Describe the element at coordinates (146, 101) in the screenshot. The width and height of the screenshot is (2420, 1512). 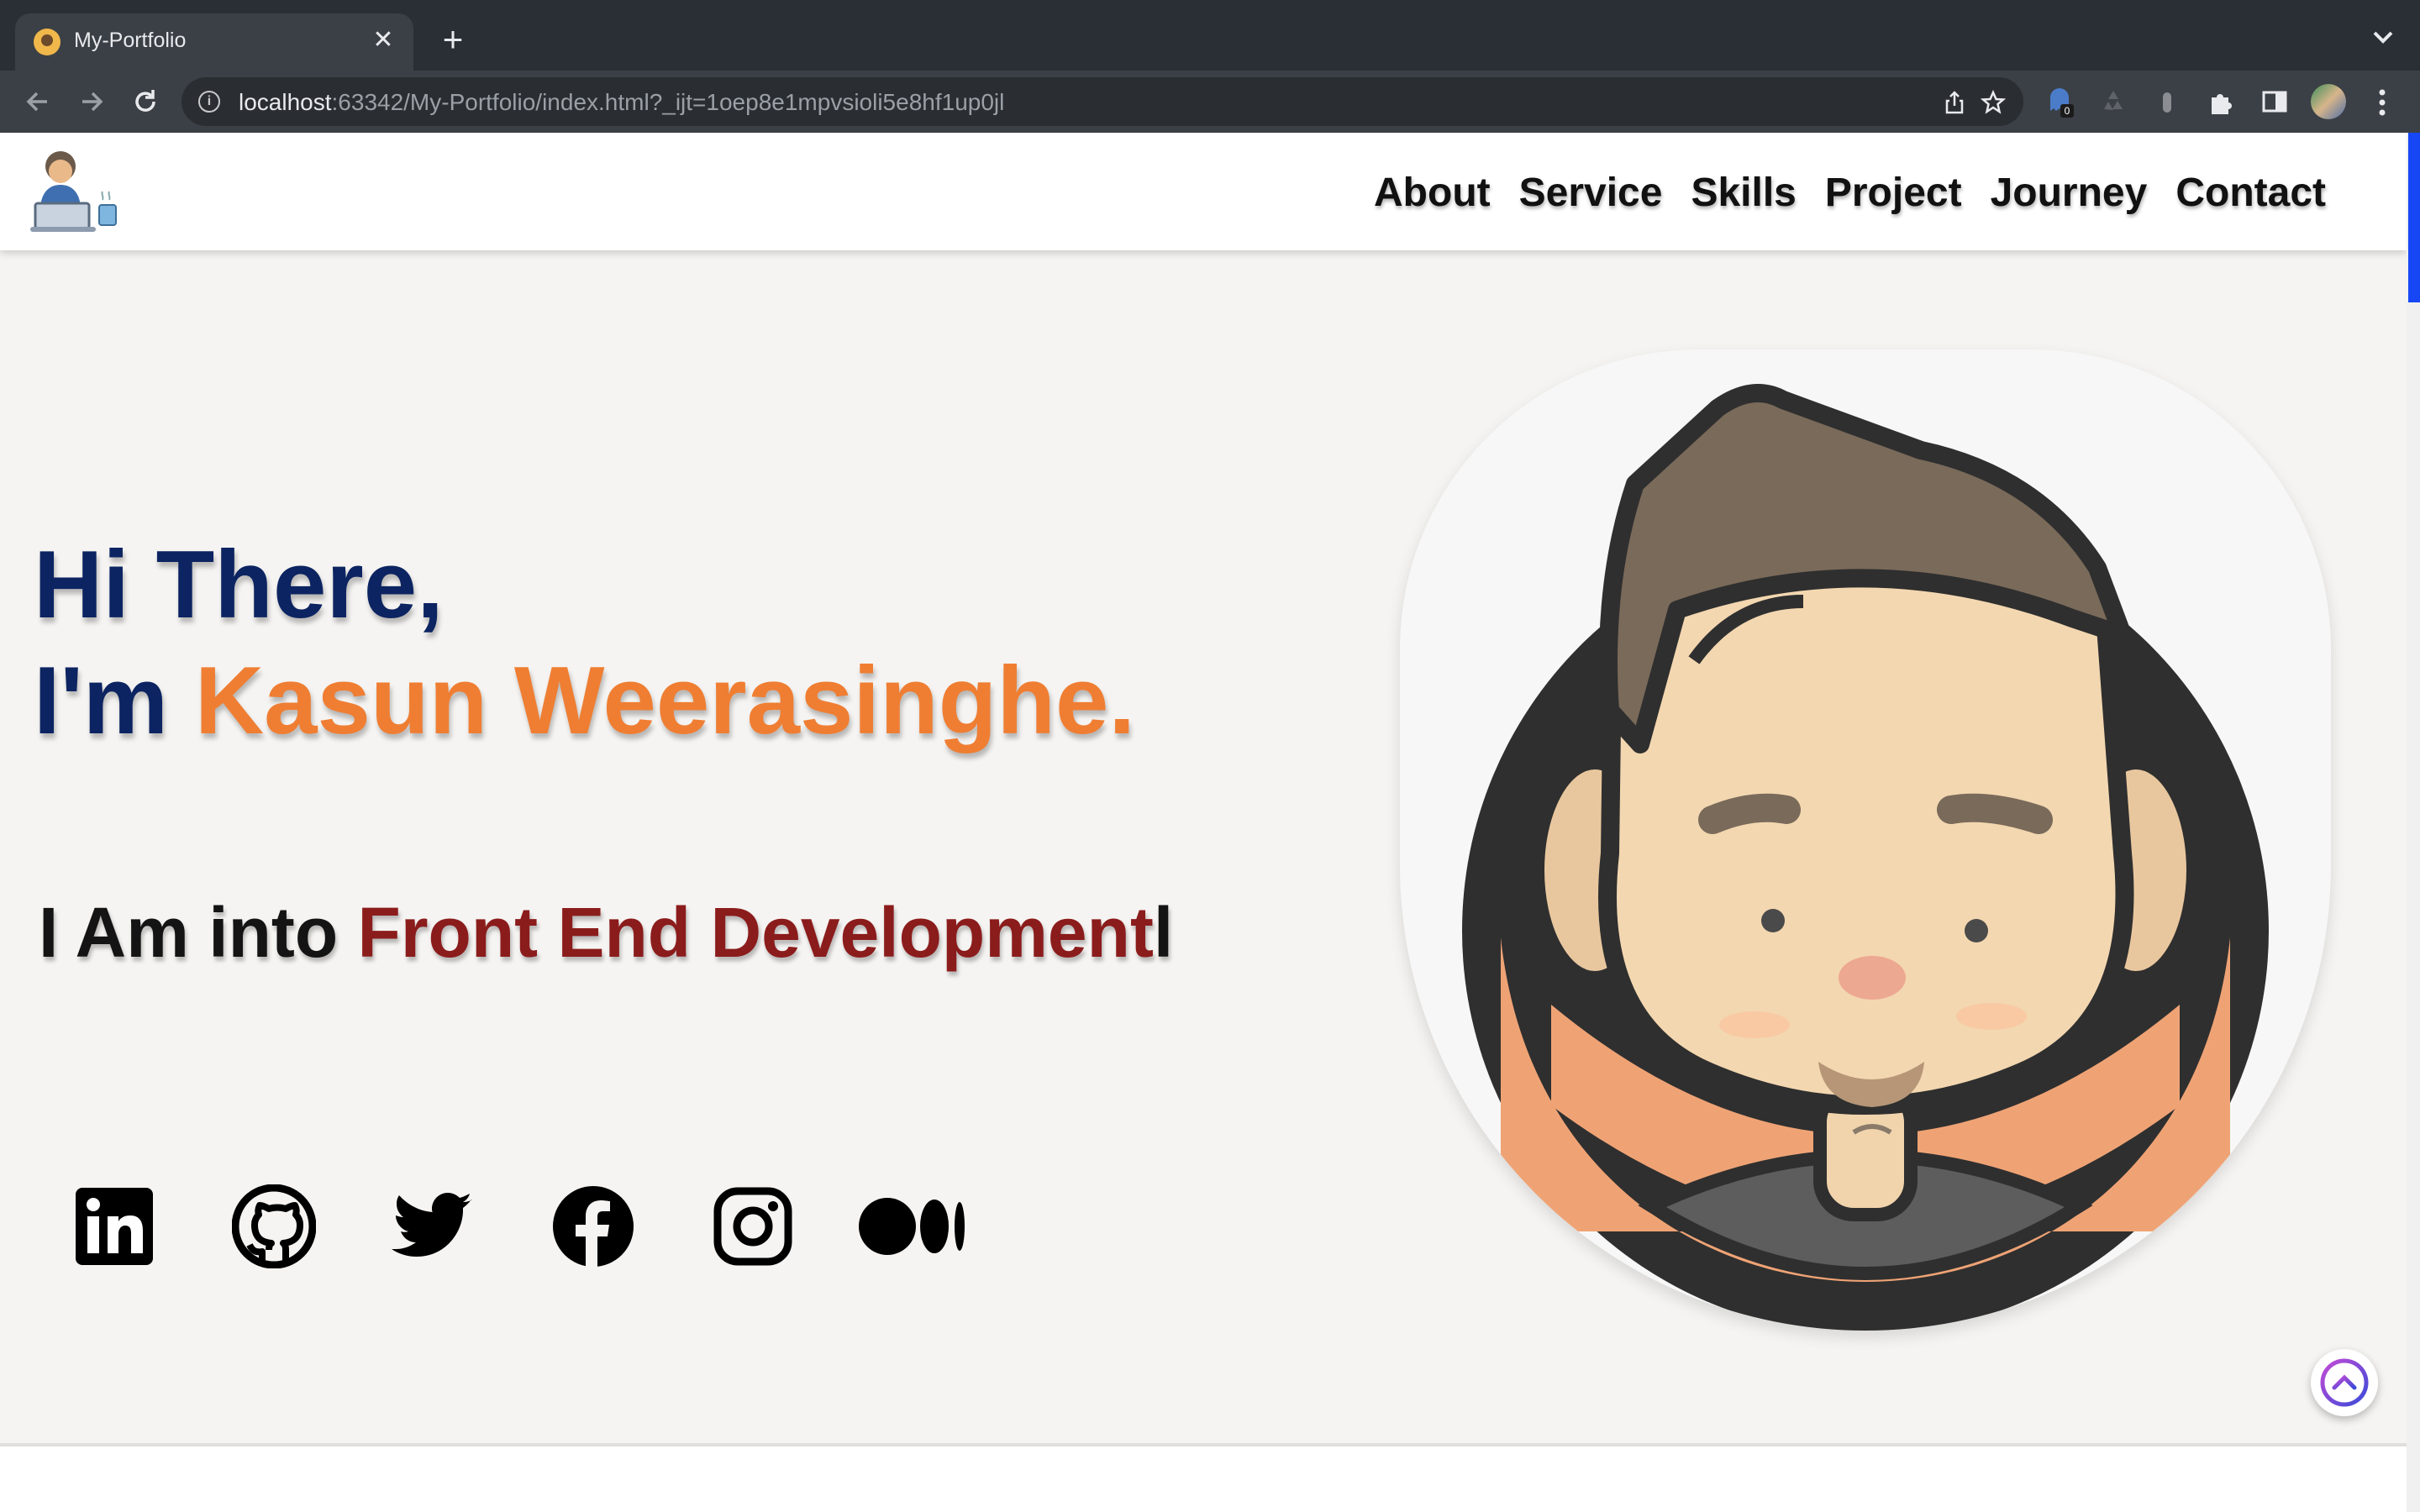
I see `reload-icon` at that location.